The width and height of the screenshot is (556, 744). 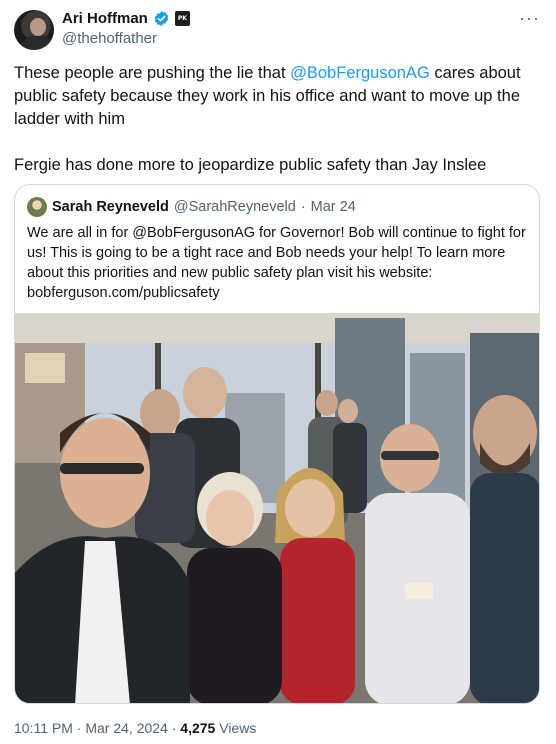 I want to click on verified-badge-icon, so click(x=161, y=18).